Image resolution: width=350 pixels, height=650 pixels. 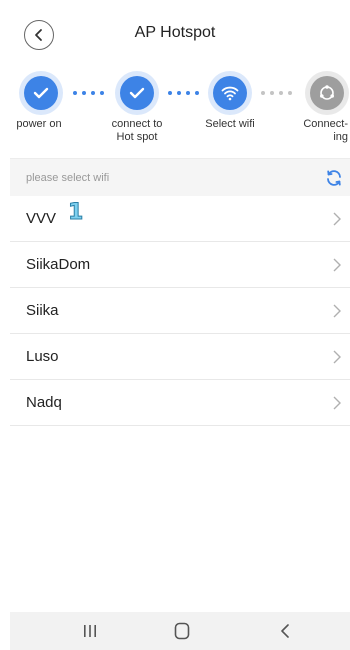 I want to click on step-label: Select wifi, so click(x=230, y=124).